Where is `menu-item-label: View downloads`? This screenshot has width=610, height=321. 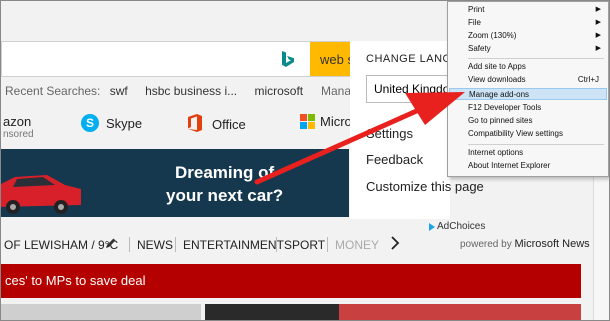 menu-item-label: View downloads is located at coordinates (497, 79).